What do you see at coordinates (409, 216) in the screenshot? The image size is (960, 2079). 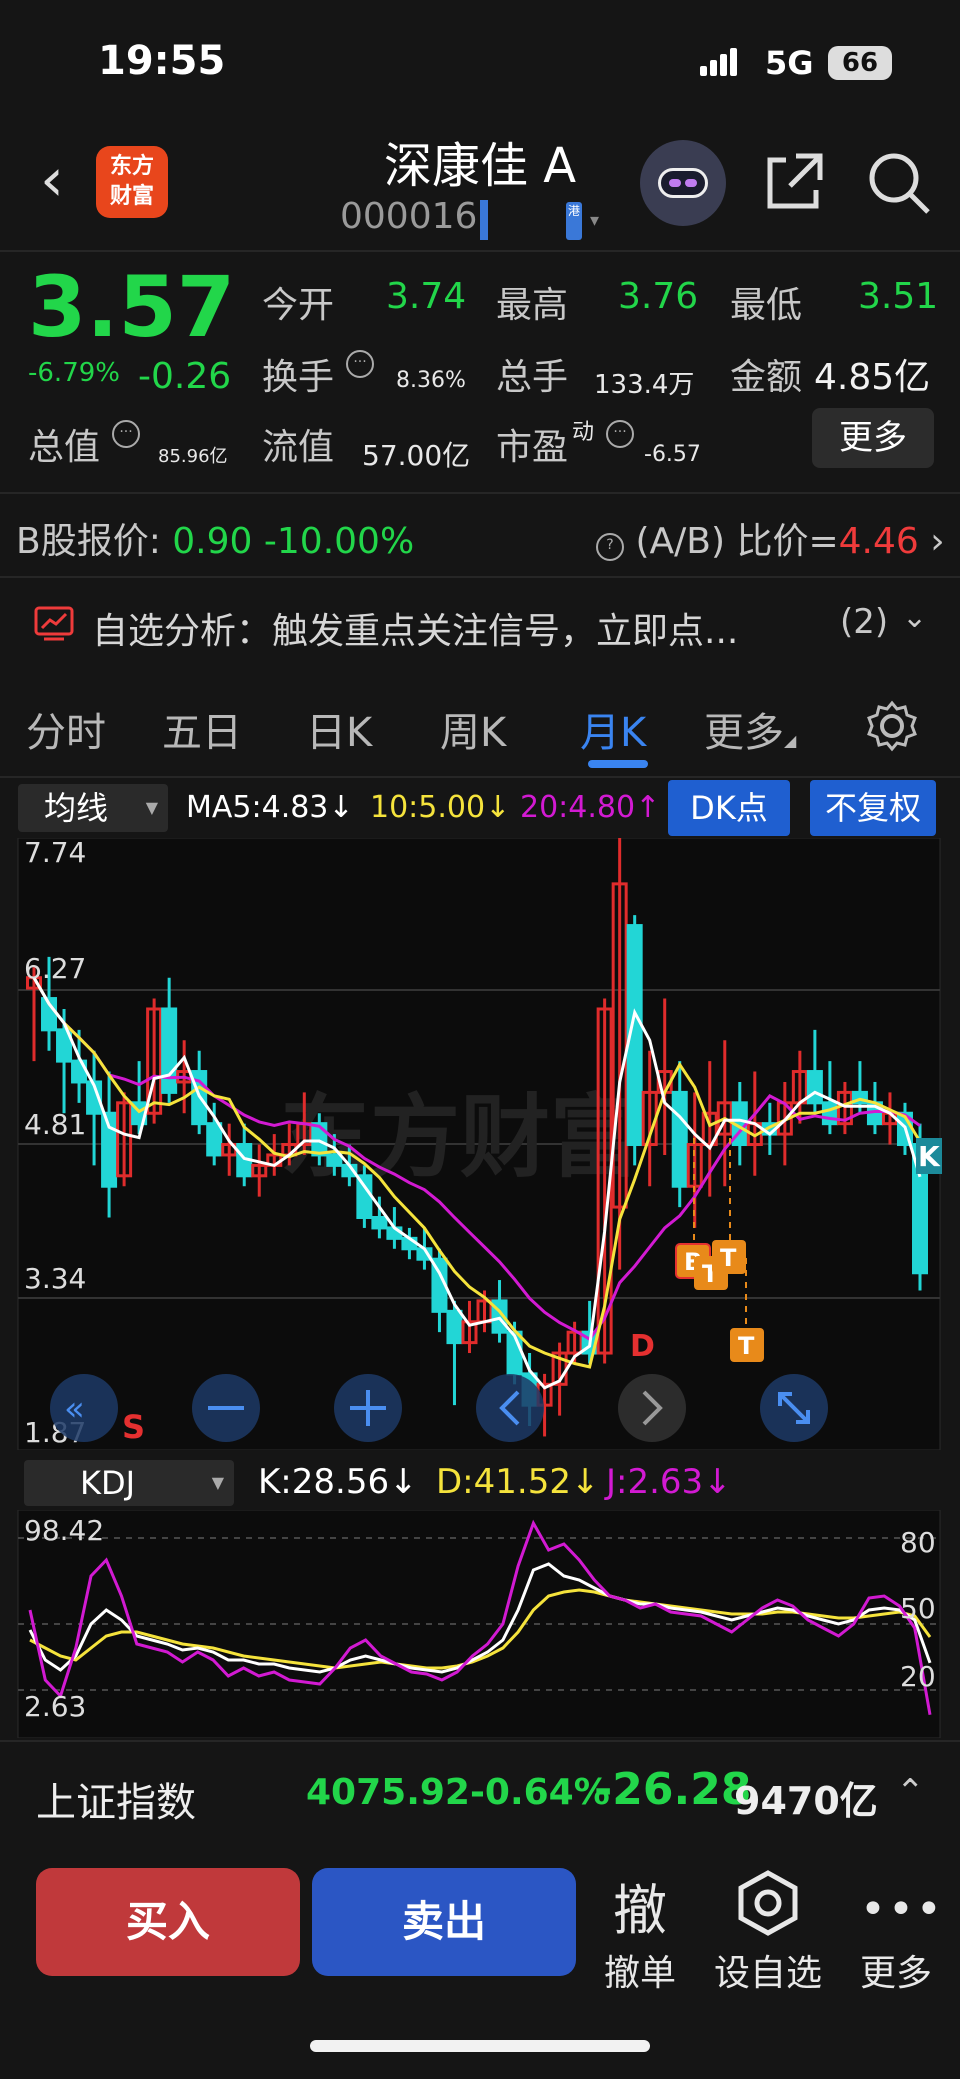 I see `stock-code: 000016` at bounding box center [409, 216].